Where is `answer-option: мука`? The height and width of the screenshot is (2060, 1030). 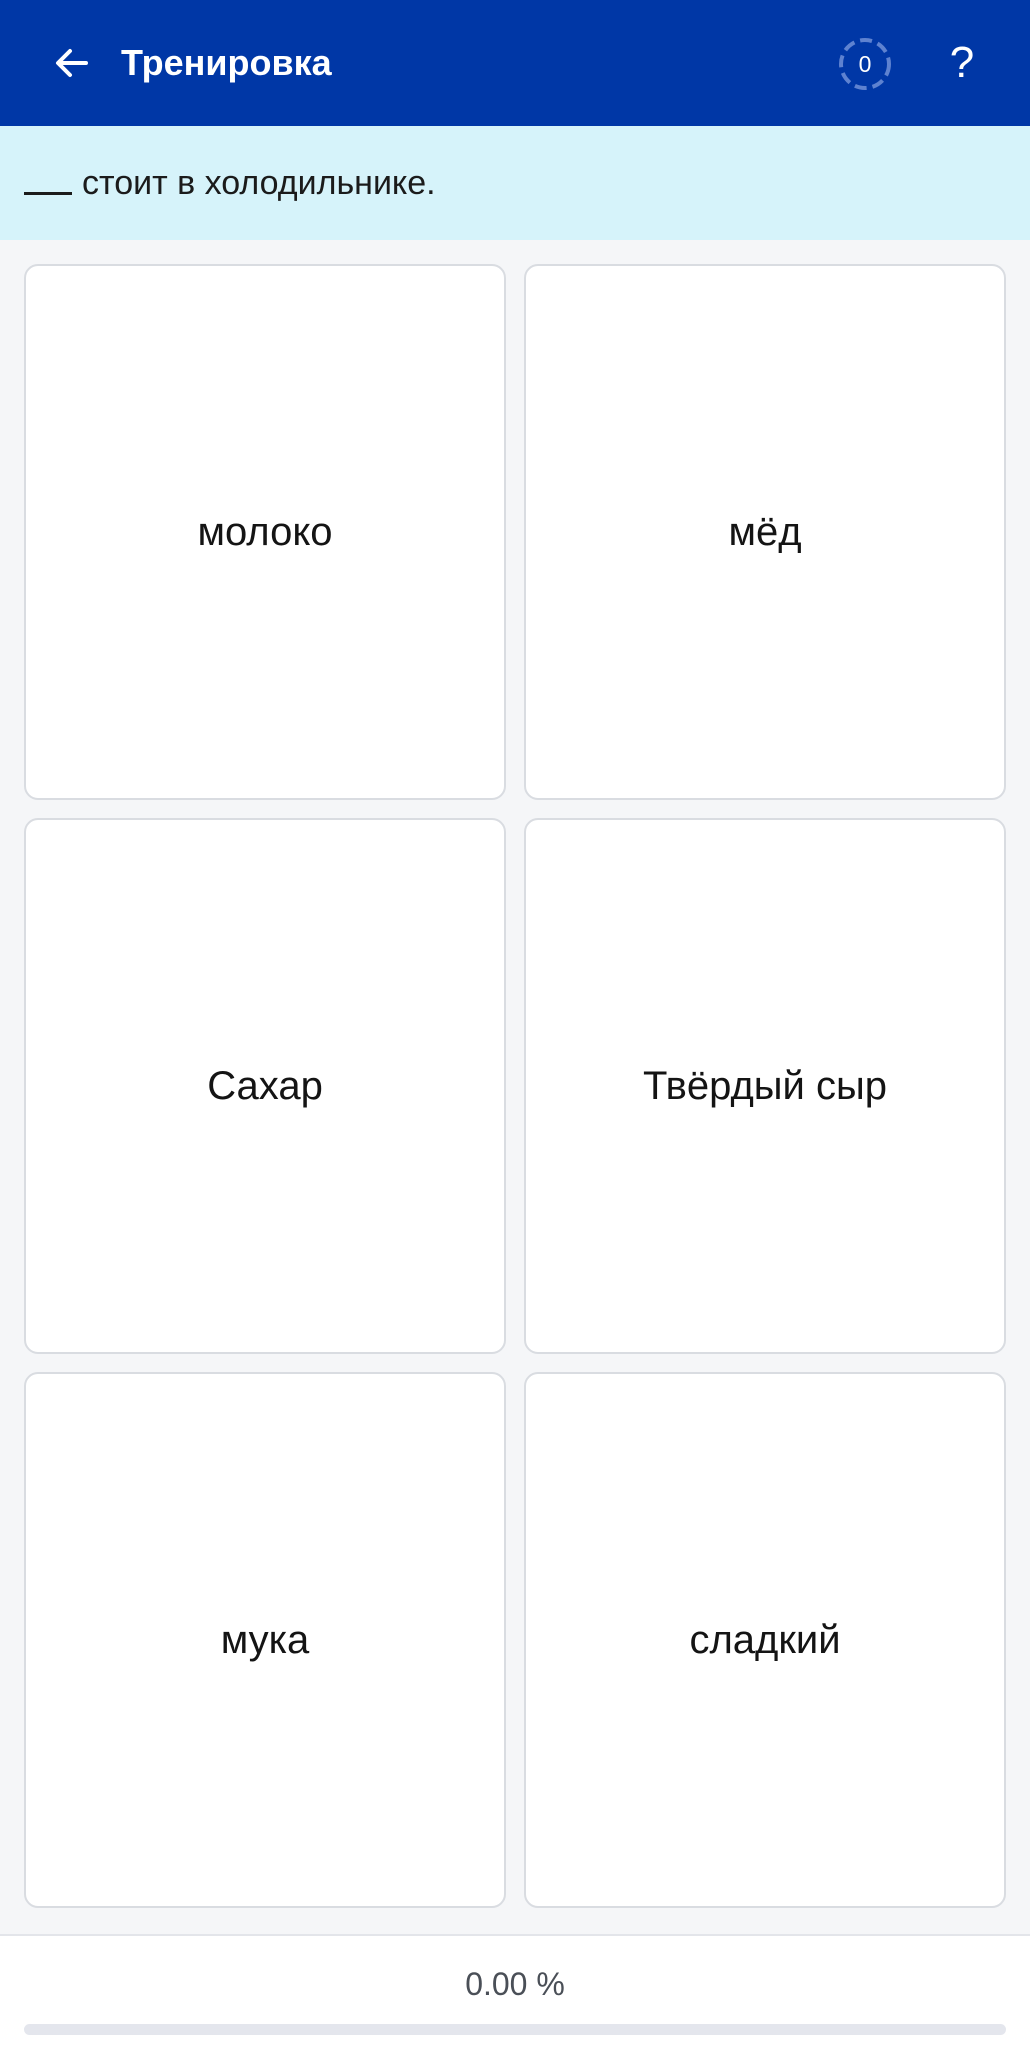 answer-option: мука is located at coordinates (265, 1640).